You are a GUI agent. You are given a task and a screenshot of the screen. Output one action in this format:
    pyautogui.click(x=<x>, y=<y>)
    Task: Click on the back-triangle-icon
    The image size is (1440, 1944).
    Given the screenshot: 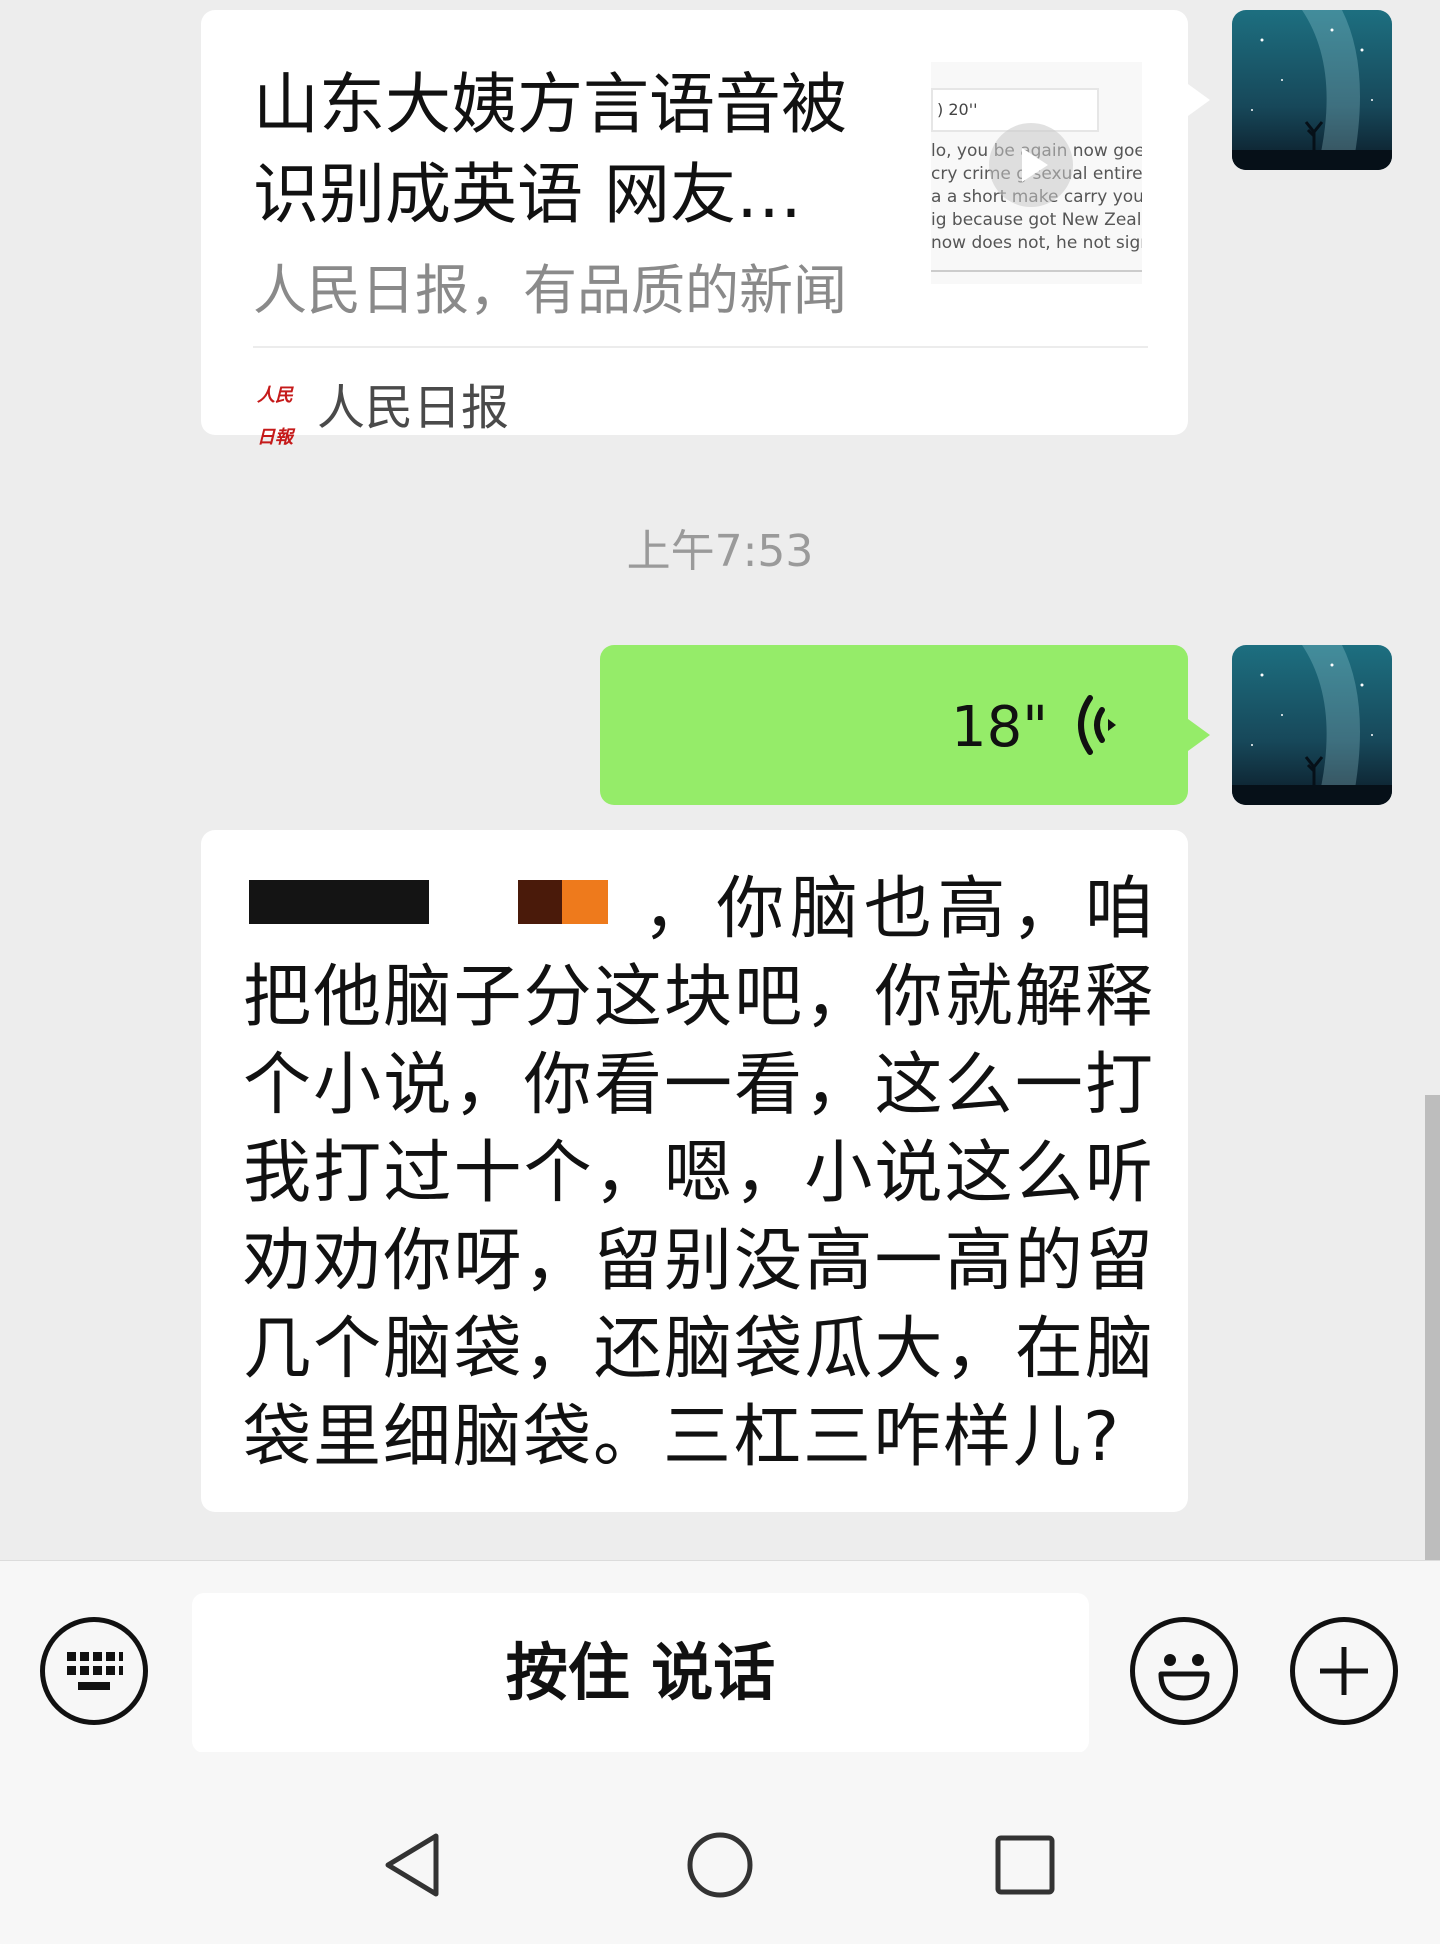 What is the action you would take?
    pyautogui.click(x=415, y=1865)
    